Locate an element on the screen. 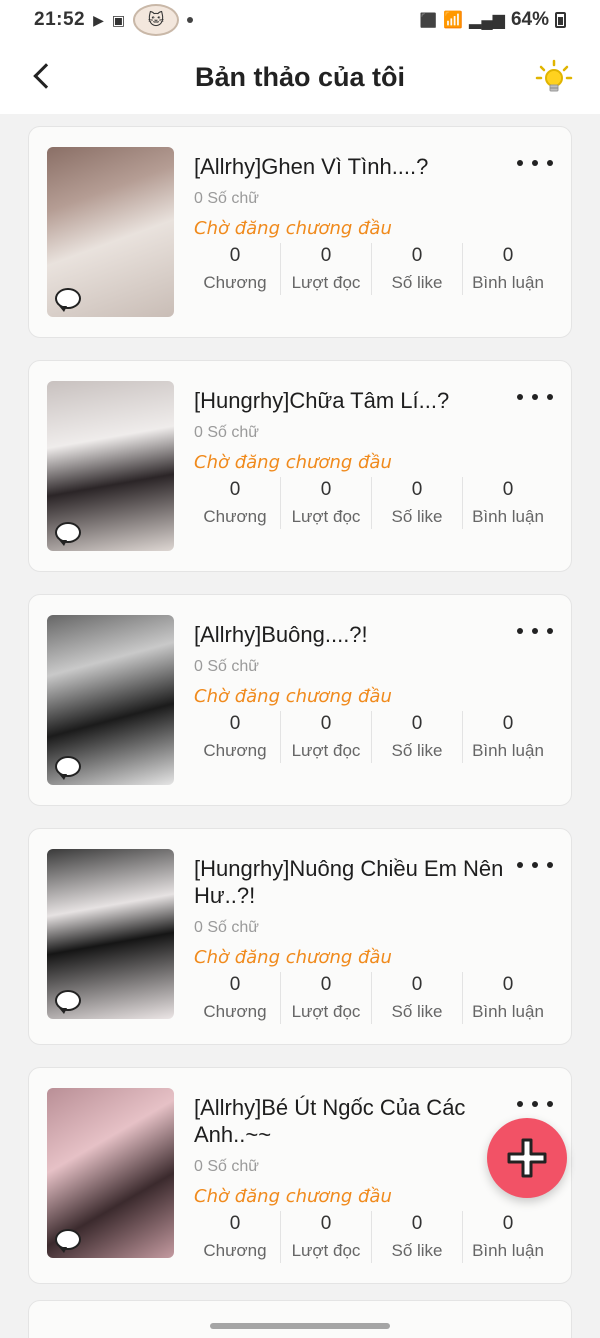  page-title: Bản thảo của tôi is located at coordinates (299, 76).